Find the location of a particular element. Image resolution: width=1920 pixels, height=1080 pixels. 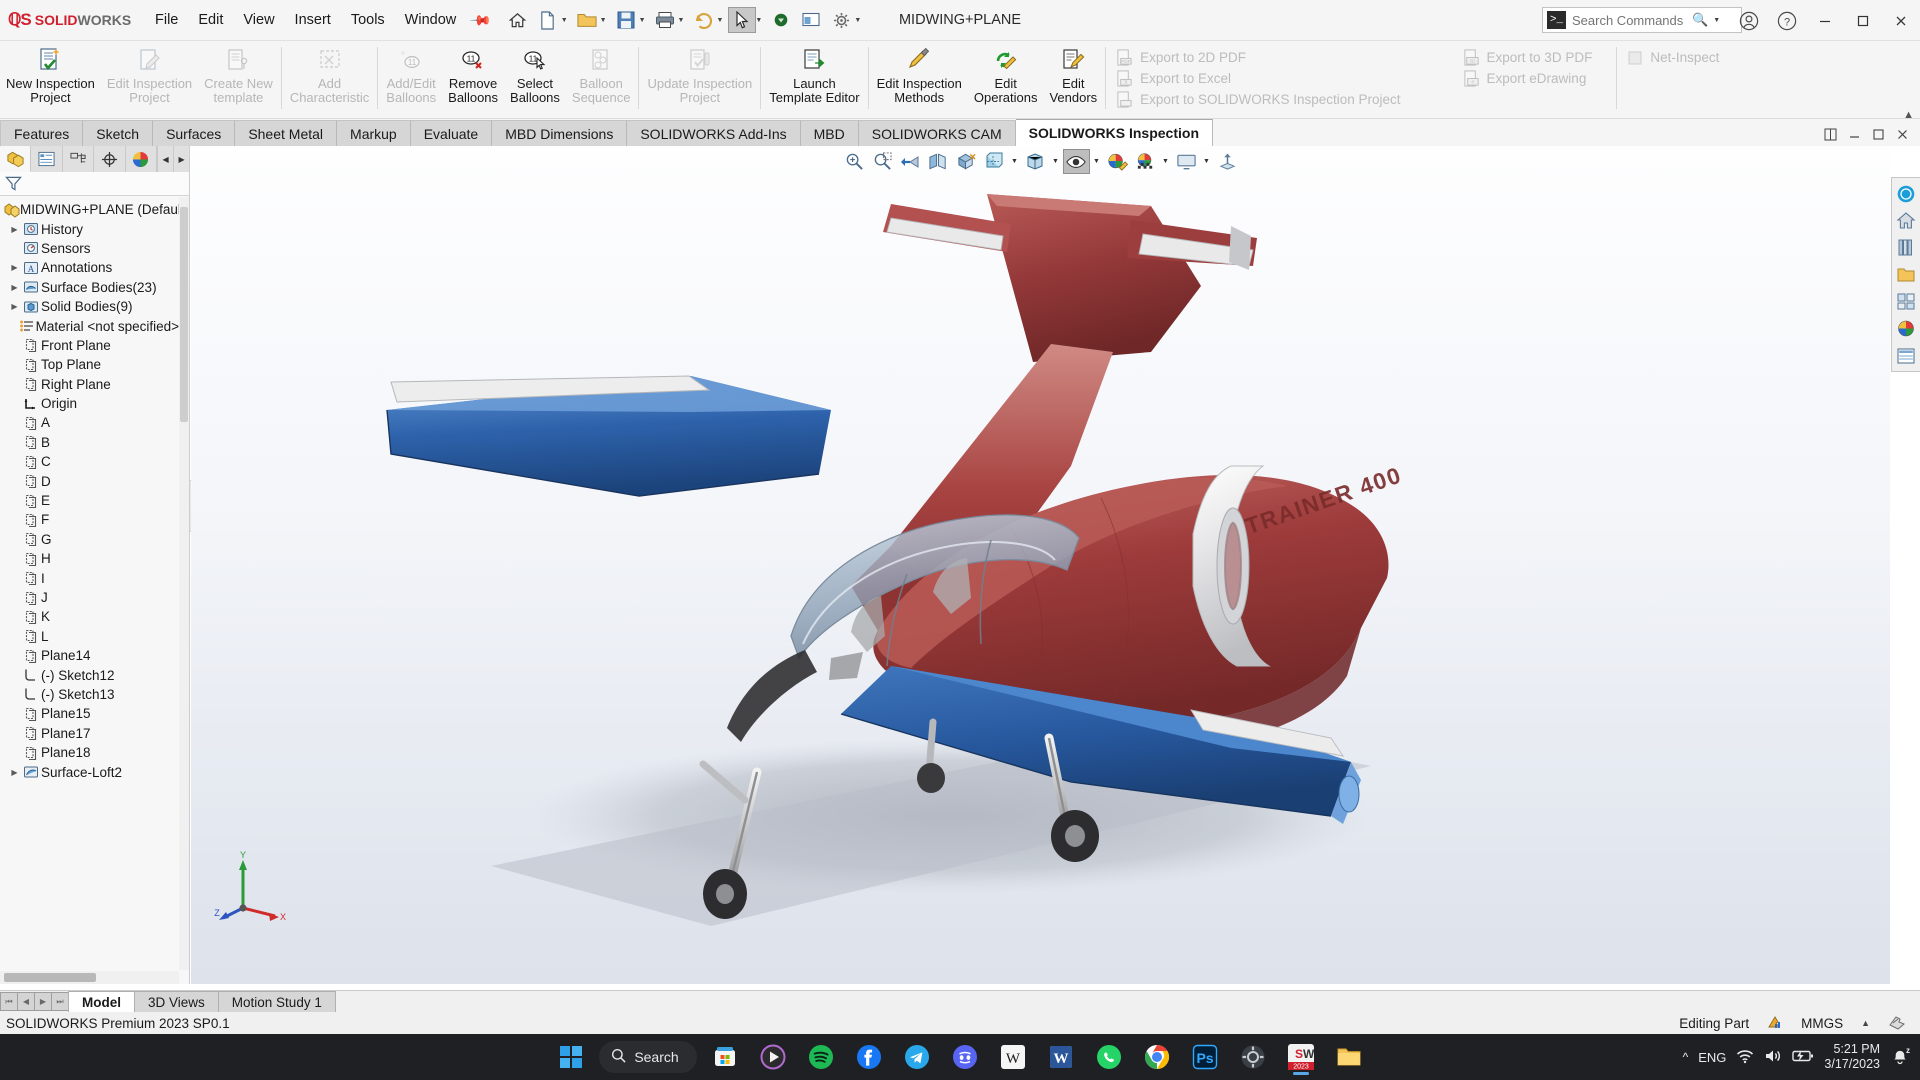

new-document-caret-icon: ▼ is located at coordinates (564, 20).